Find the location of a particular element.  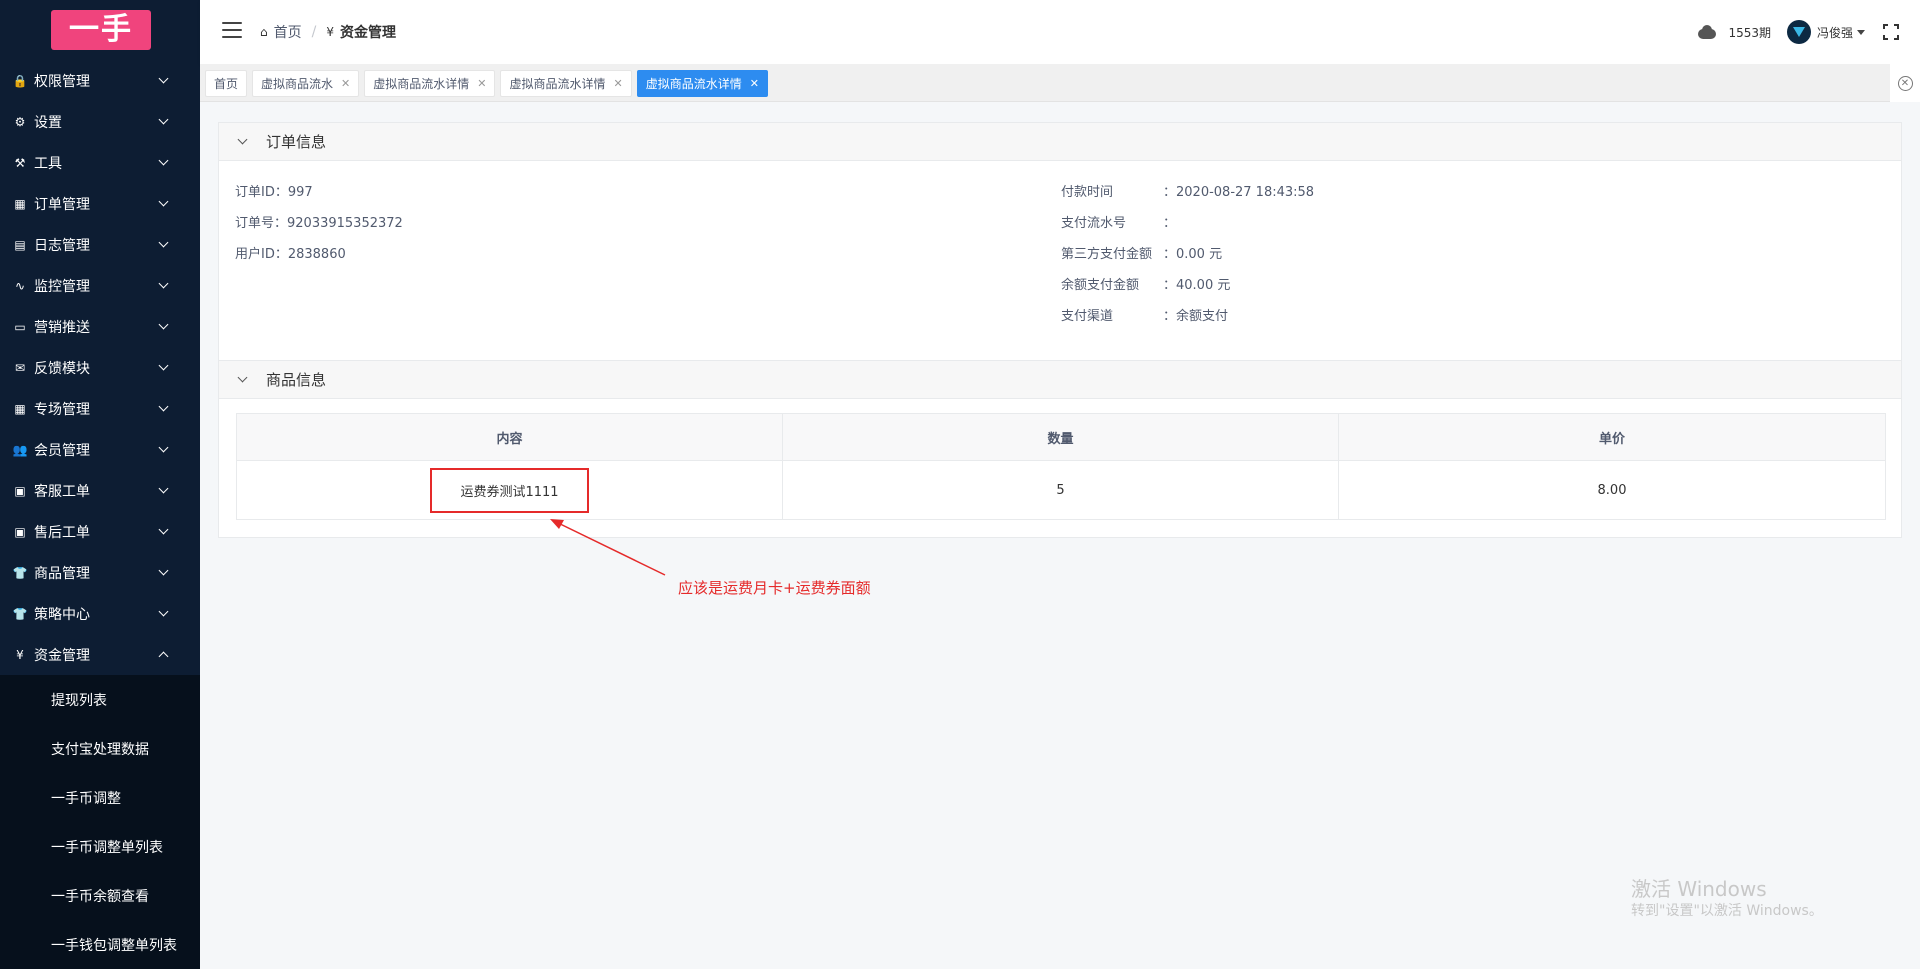

annotation-arrow is located at coordinates (608, 547).